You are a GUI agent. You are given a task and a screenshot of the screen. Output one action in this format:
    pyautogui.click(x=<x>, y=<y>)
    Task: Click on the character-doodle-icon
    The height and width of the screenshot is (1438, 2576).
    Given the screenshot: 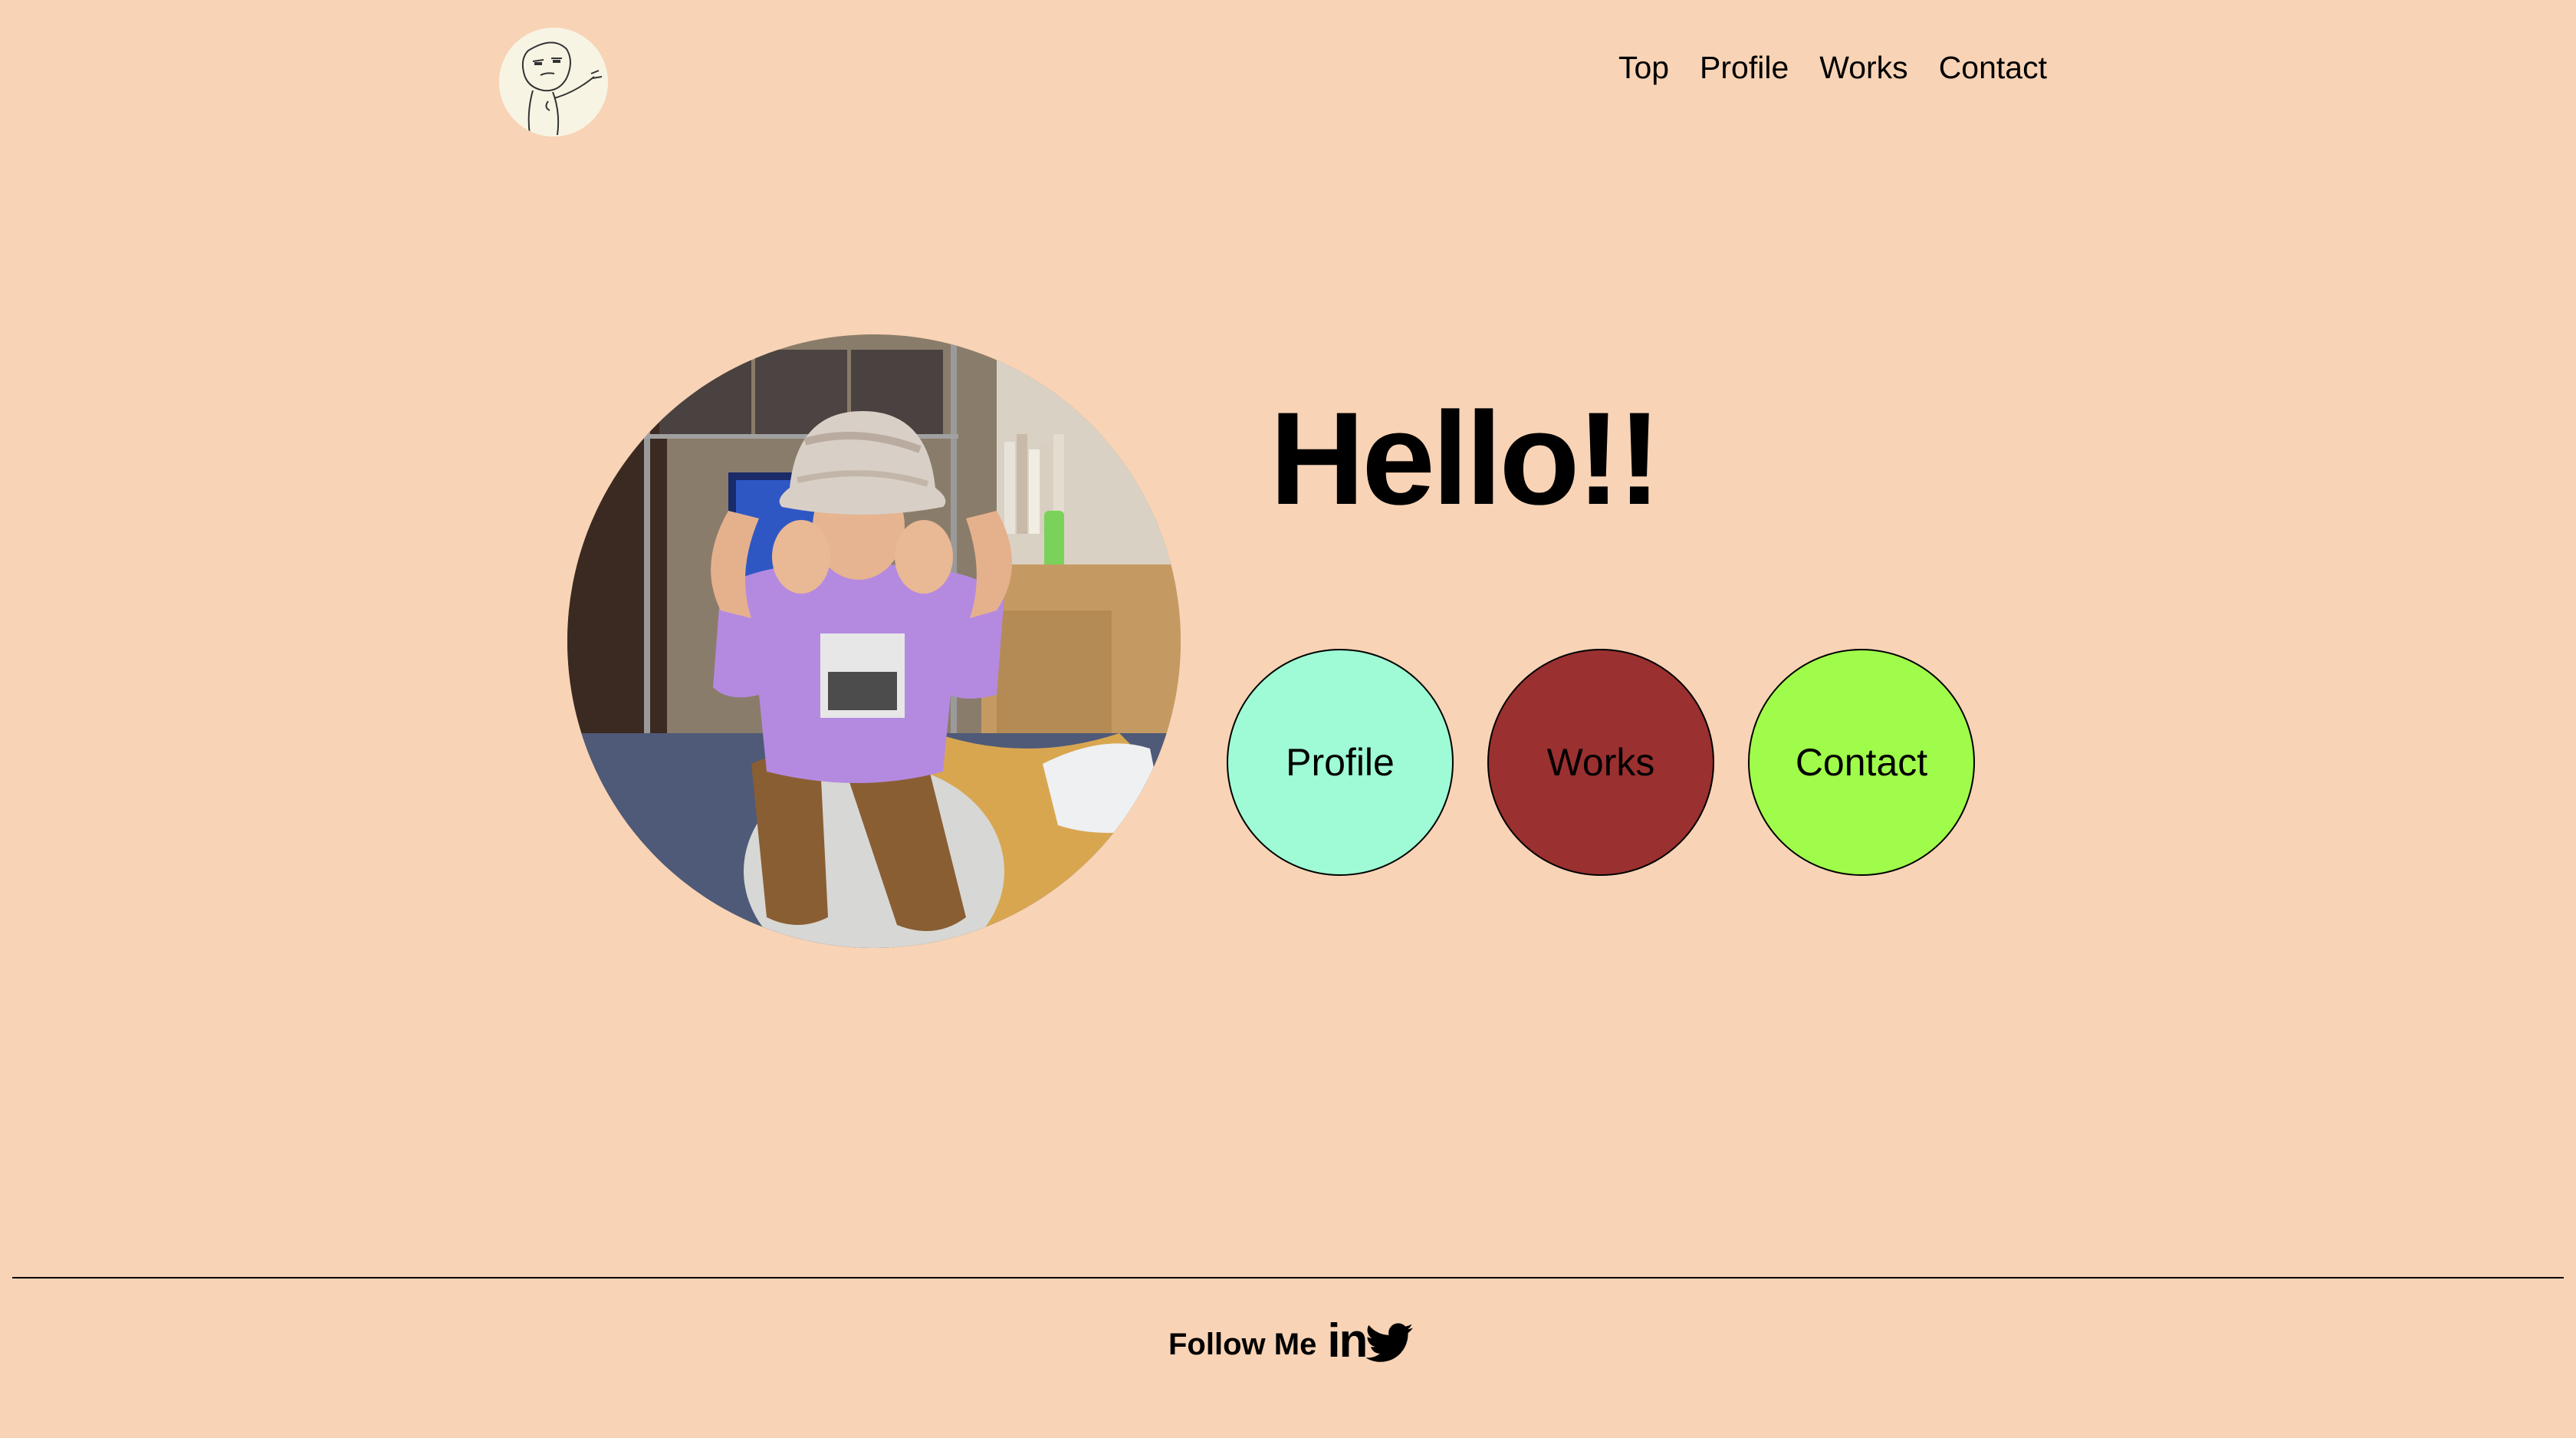 What is the action you would take?
    pyautogui.click(x=554, y=82)
    